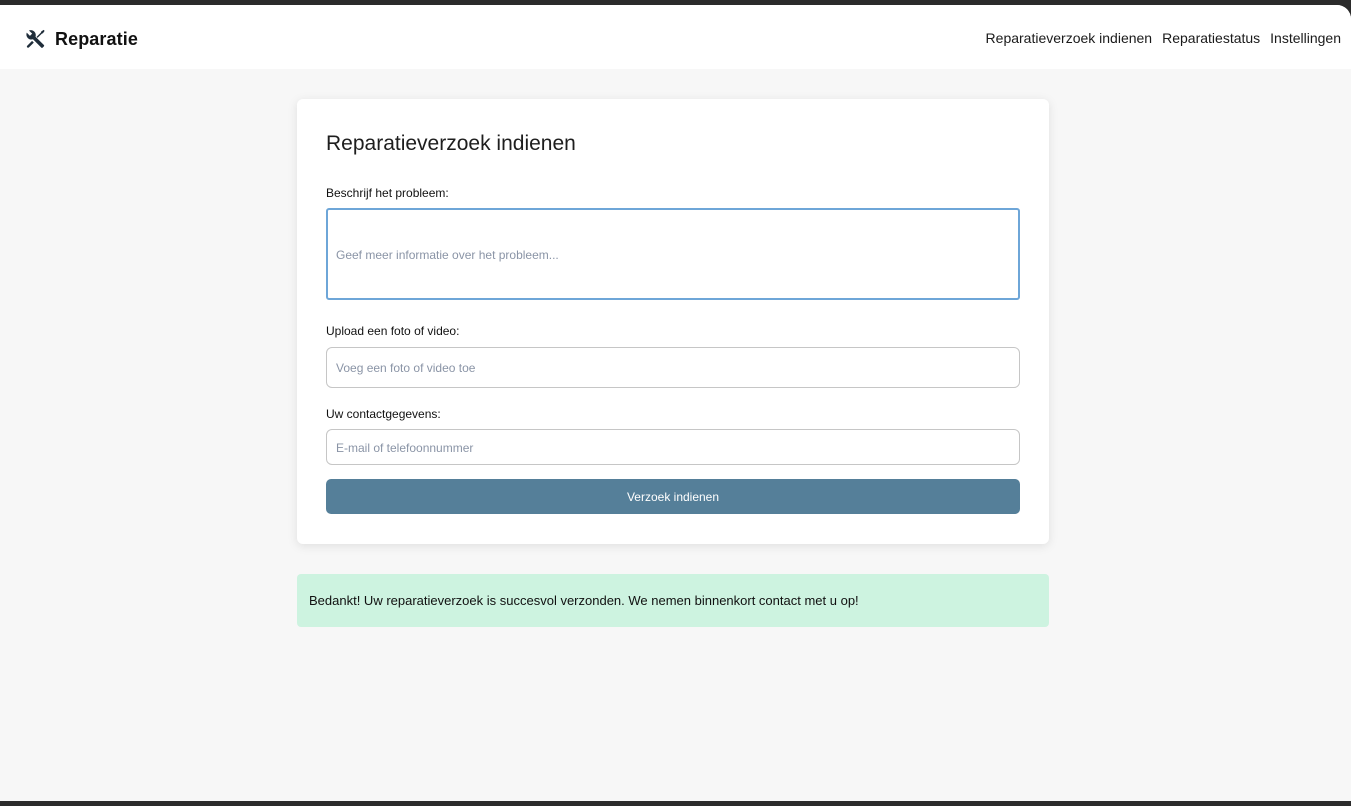 This screenshot has width=1351, height=806. I want to click on contact-placeholder: E-mail of telefoonnummer, so click(405, 448).